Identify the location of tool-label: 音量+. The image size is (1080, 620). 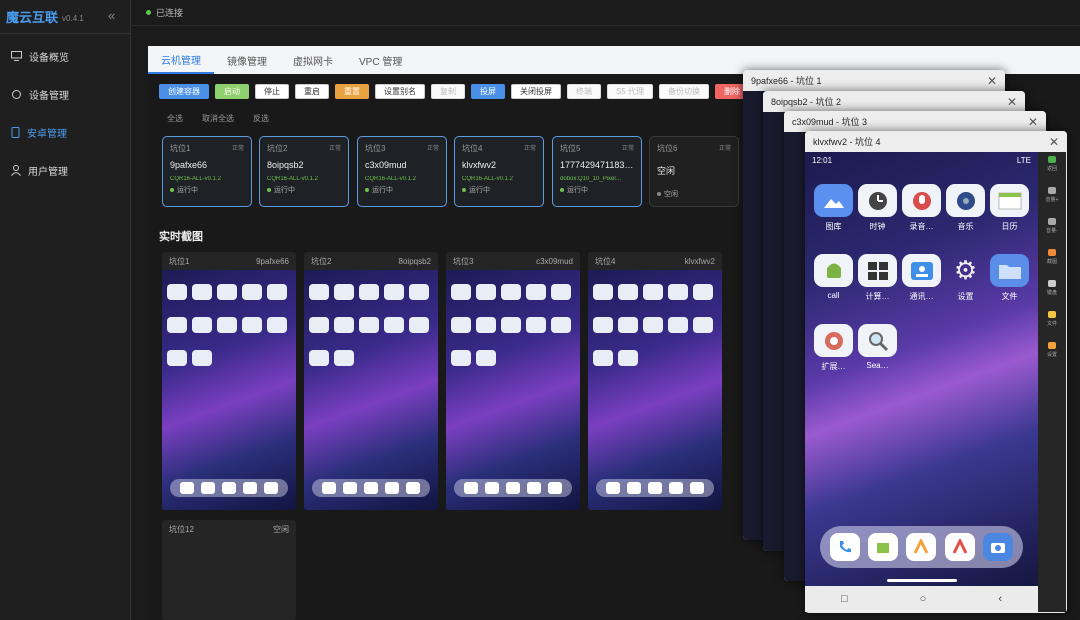
(1052, 200).